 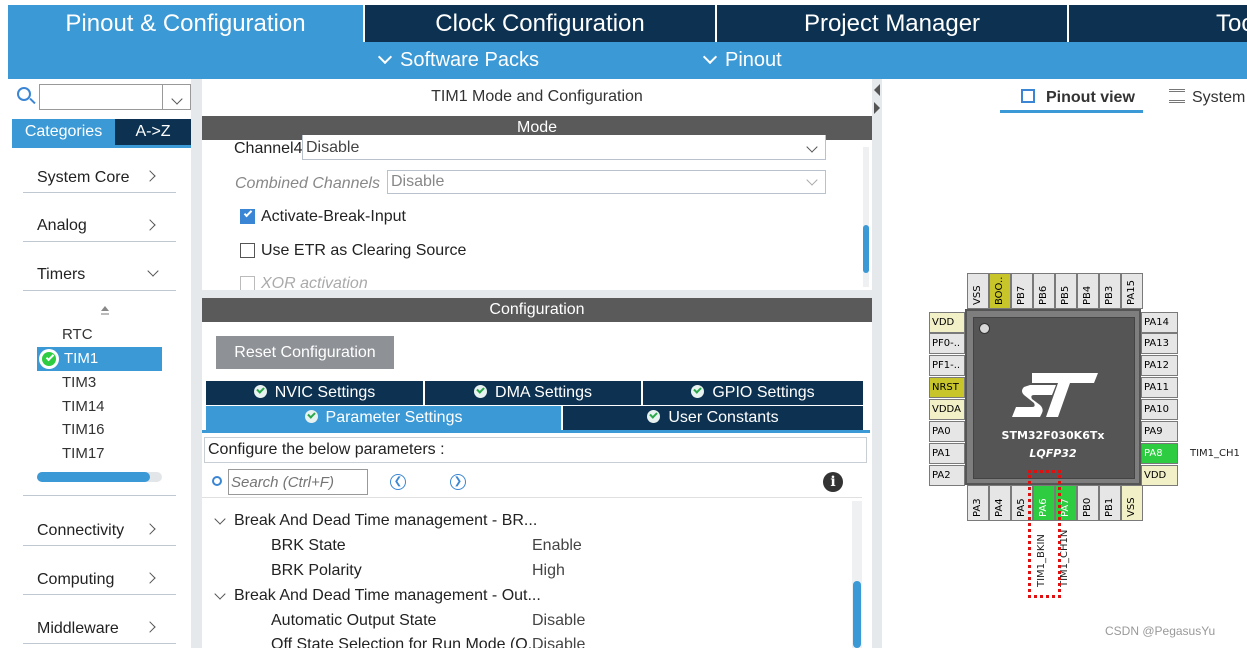 What do you see at coordinates (1160, 631) in the screenshot?
I see `watermark: CSDN @PegasusYu` at bounding box center [1160, 631].